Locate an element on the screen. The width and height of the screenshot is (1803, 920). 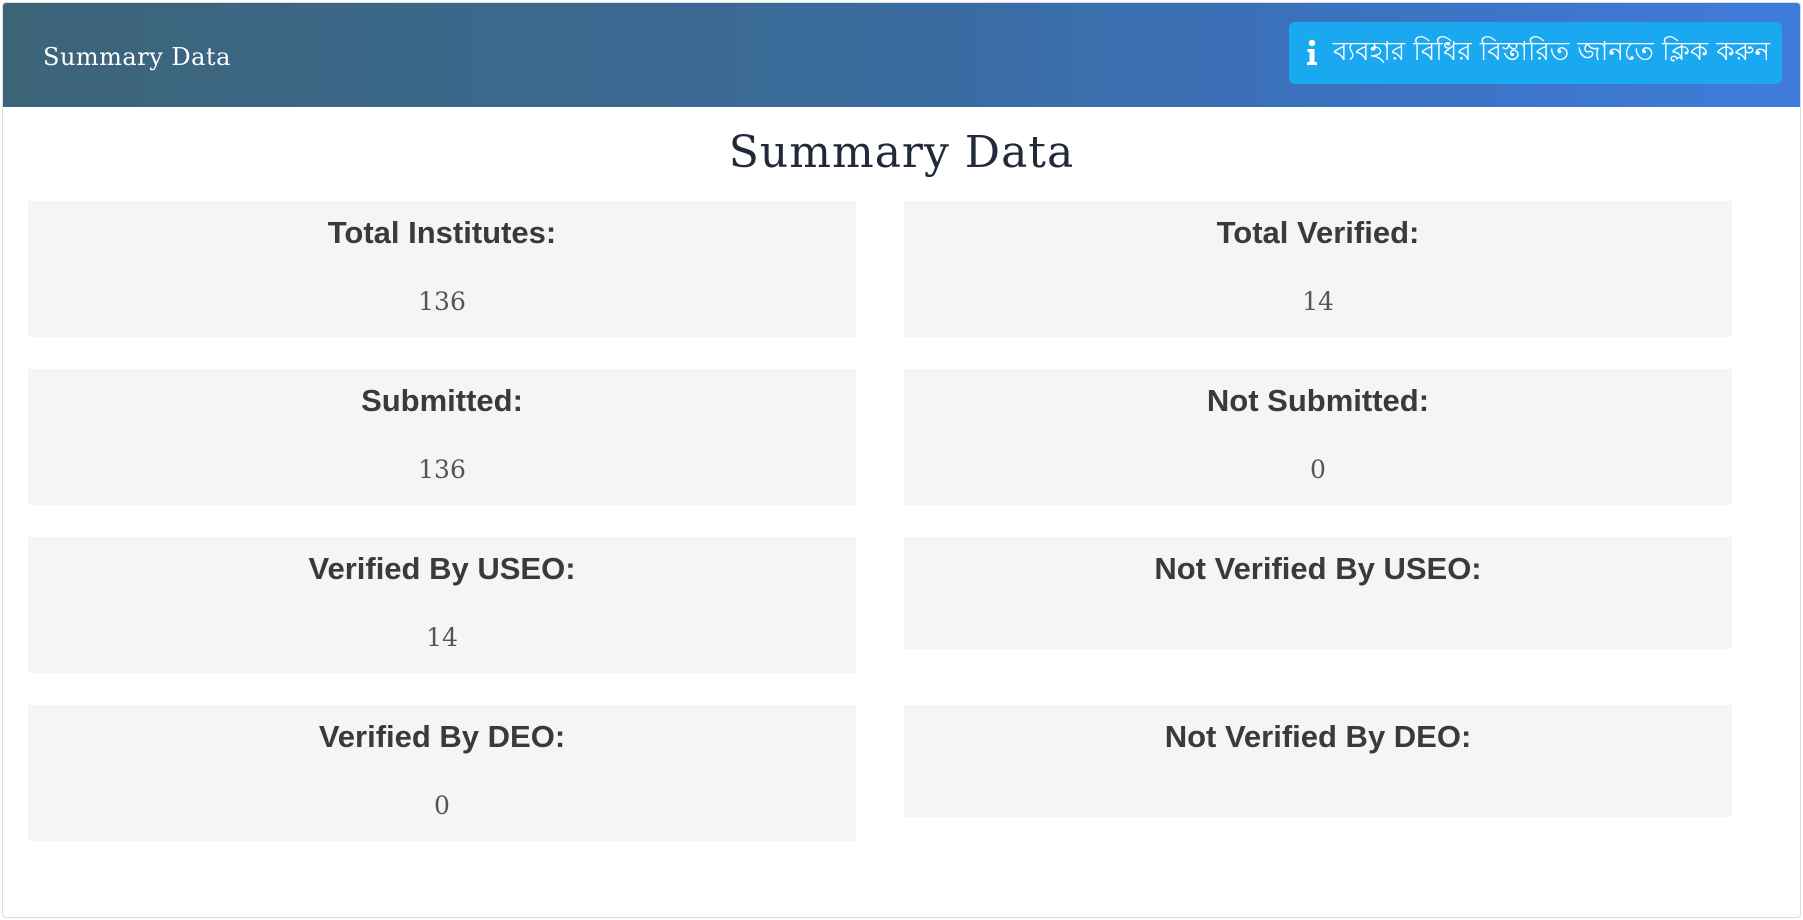
stat-label: Verified By DEO: is located at coordinates (442, 736).